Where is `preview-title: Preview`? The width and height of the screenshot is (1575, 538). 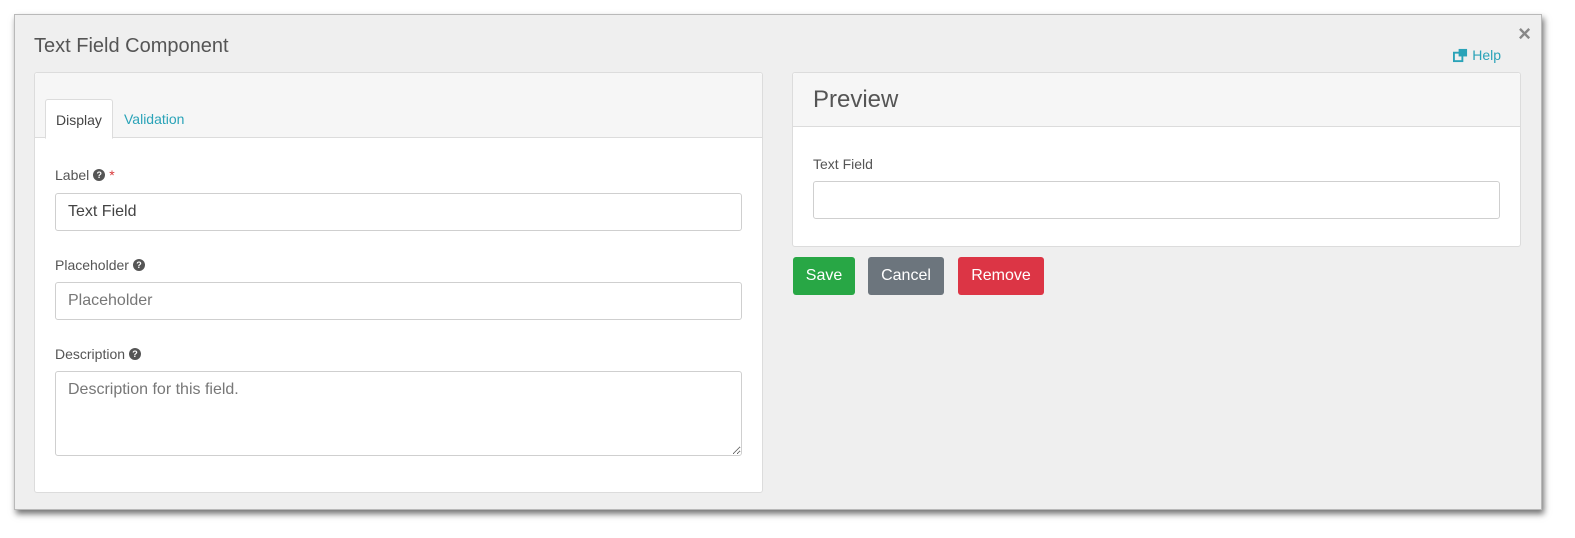 preview-title: Preview is located at coordinates (856, 99).